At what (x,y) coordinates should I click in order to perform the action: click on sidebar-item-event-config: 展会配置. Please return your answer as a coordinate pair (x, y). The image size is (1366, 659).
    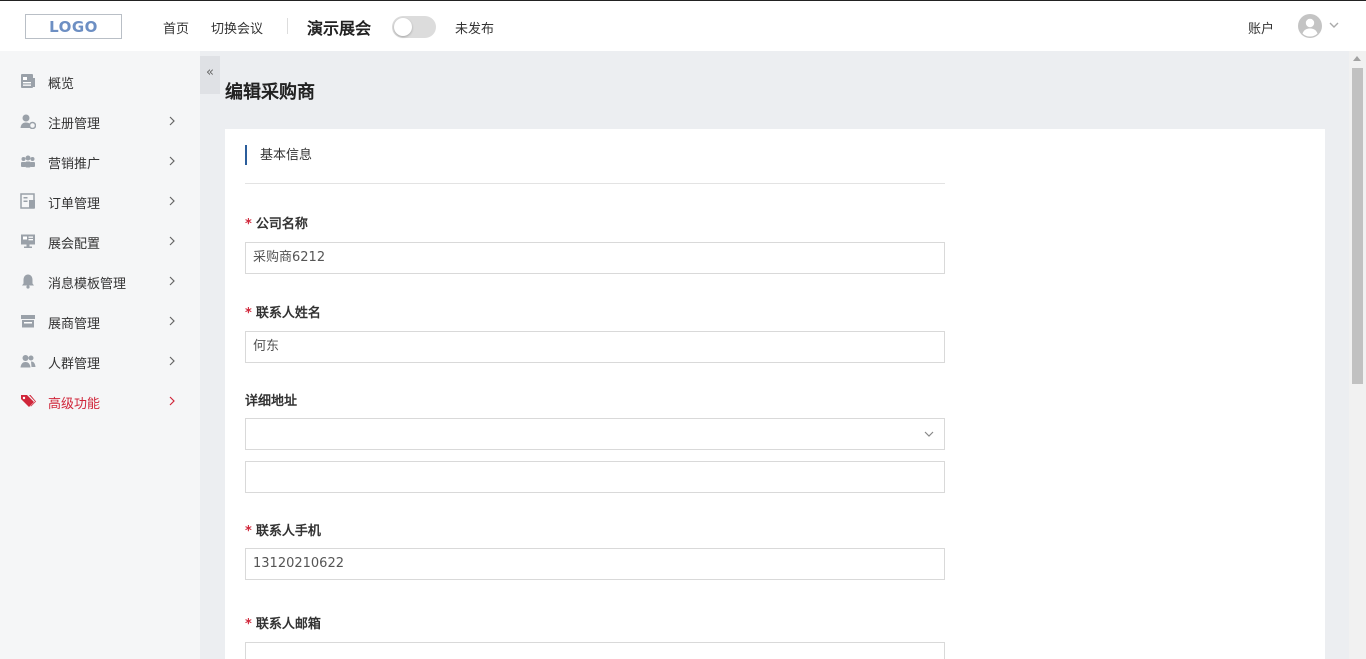
    Looking at the image, I should click on (100, 241).